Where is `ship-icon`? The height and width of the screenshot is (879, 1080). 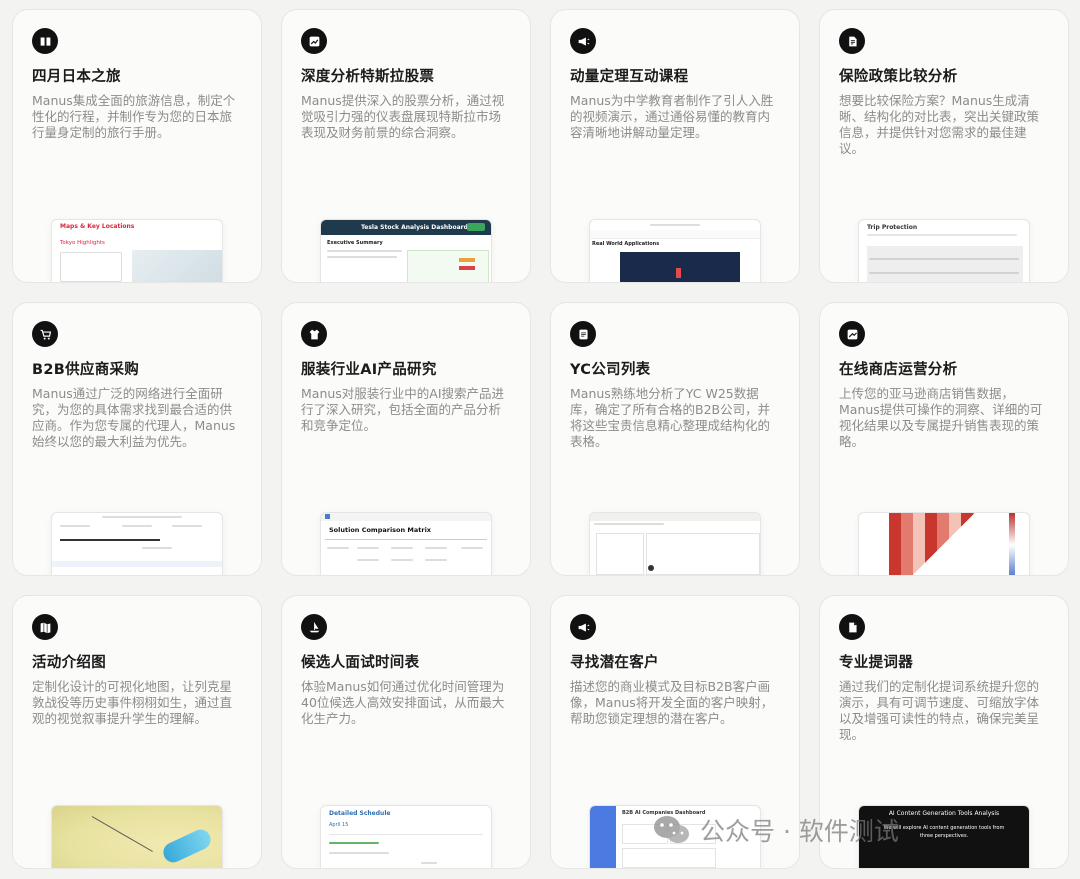
ship-icon is located at coordinates (314, 627).